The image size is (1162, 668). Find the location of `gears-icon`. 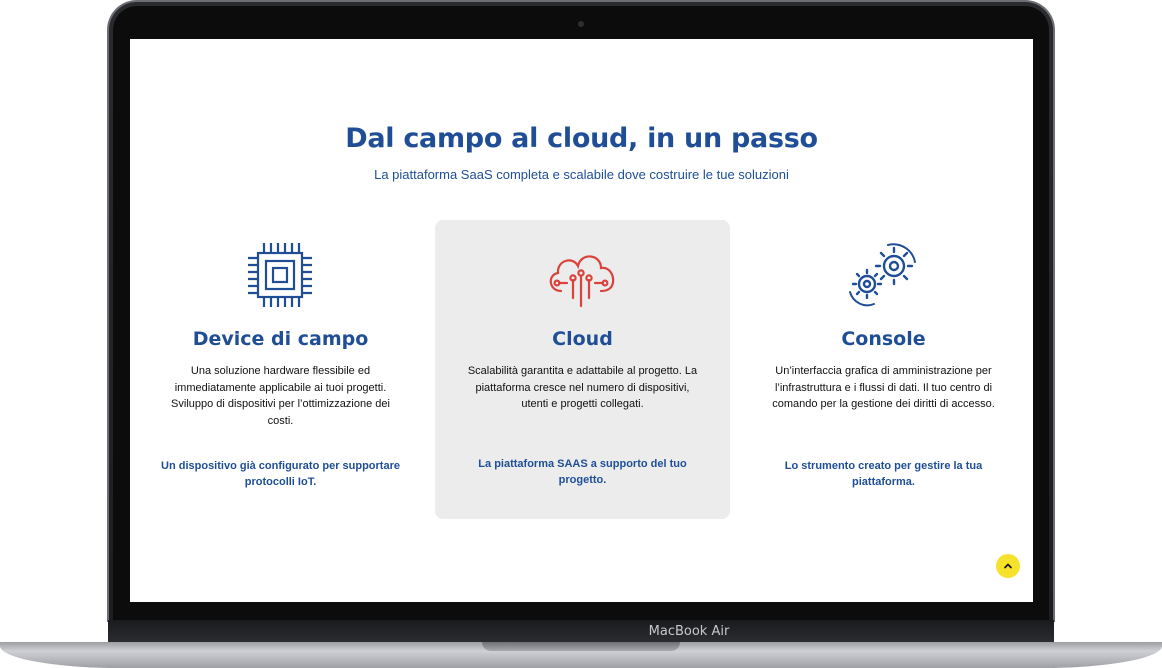

gears-icon is located at coordinates (883, 275).